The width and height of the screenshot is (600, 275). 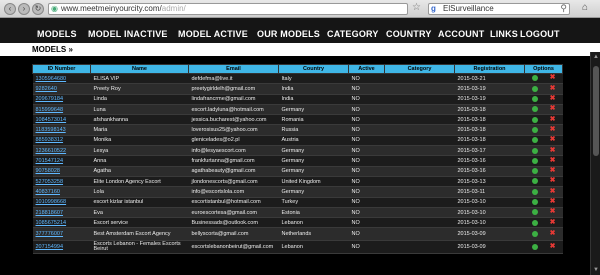 What do you see at coordinates (61, 89) in the screenshot?
I see `model-id-link: 9282640` at bounding box center [61, 89].